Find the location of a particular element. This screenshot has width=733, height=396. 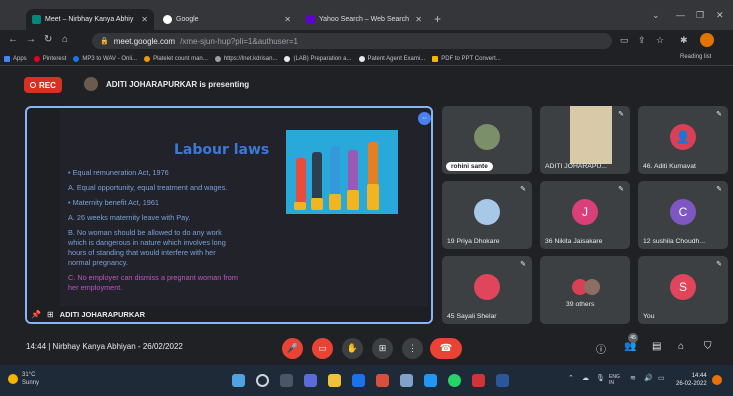

participant-tile: ✎ 45 Sayali Shelar is located at coordinates (487, 290).